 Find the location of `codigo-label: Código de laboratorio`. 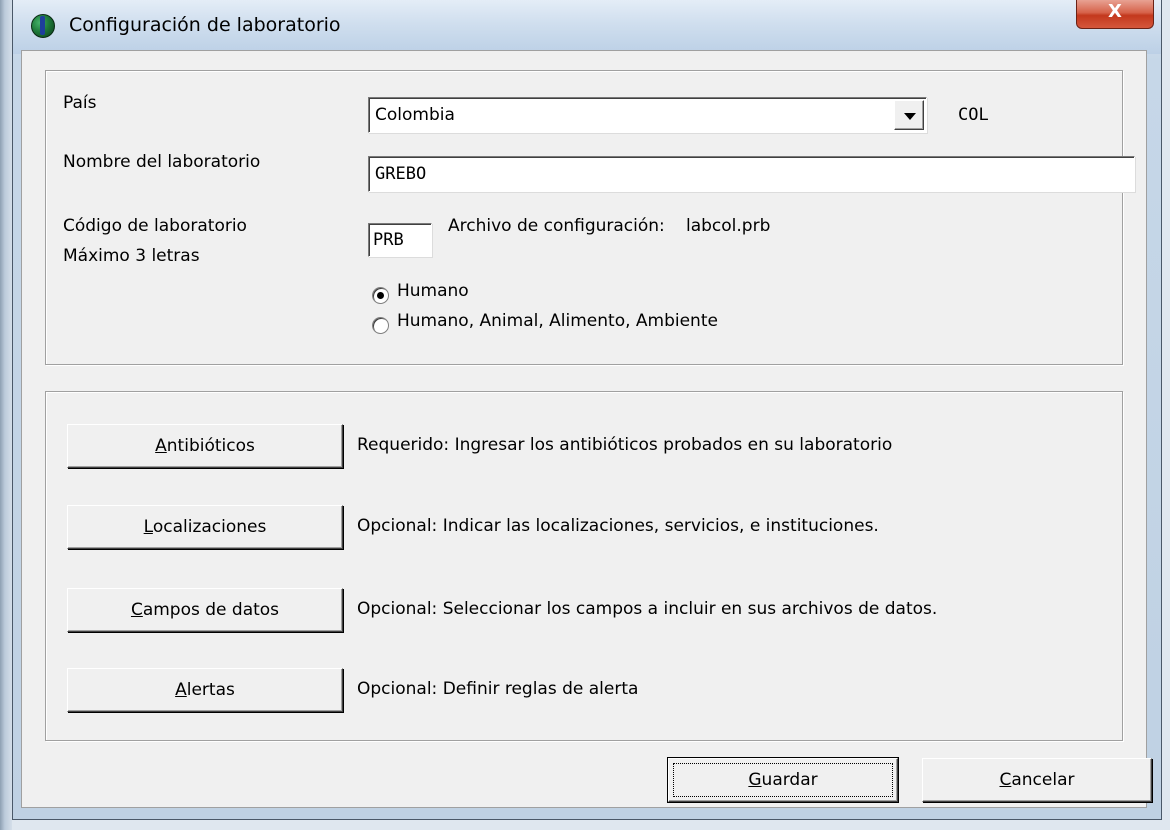

codigo-label: Código de laboratorio is located at coordinates (155, 226).